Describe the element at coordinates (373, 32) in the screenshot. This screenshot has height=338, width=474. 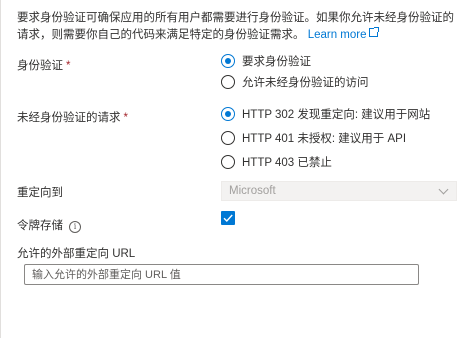
I see `external-link-icon` at that location.